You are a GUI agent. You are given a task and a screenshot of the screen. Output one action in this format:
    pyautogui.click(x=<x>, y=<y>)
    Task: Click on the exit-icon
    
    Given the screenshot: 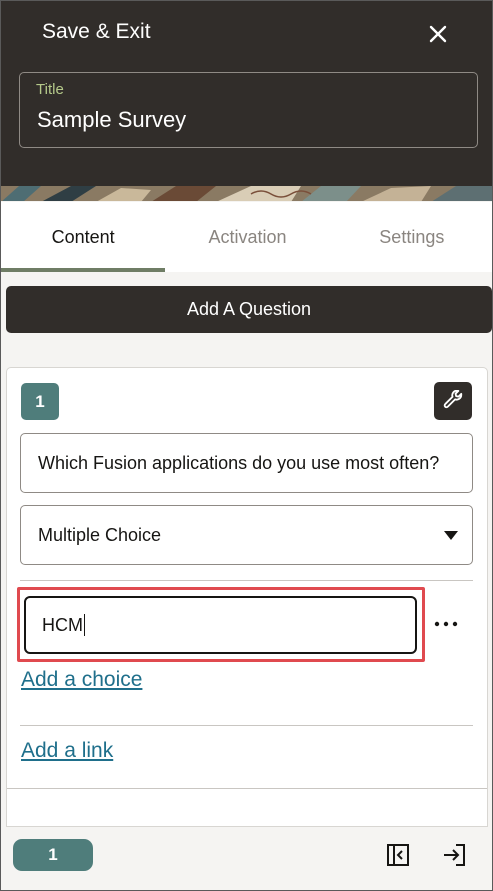 What is the action you would take?
    pyautogui.click(x=454, y=855)
    